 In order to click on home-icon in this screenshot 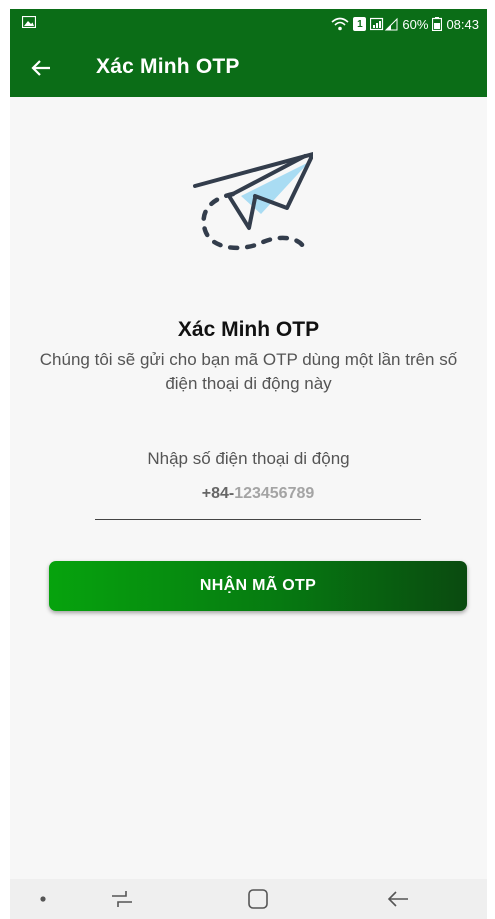, I will do `click(258, 899)`.